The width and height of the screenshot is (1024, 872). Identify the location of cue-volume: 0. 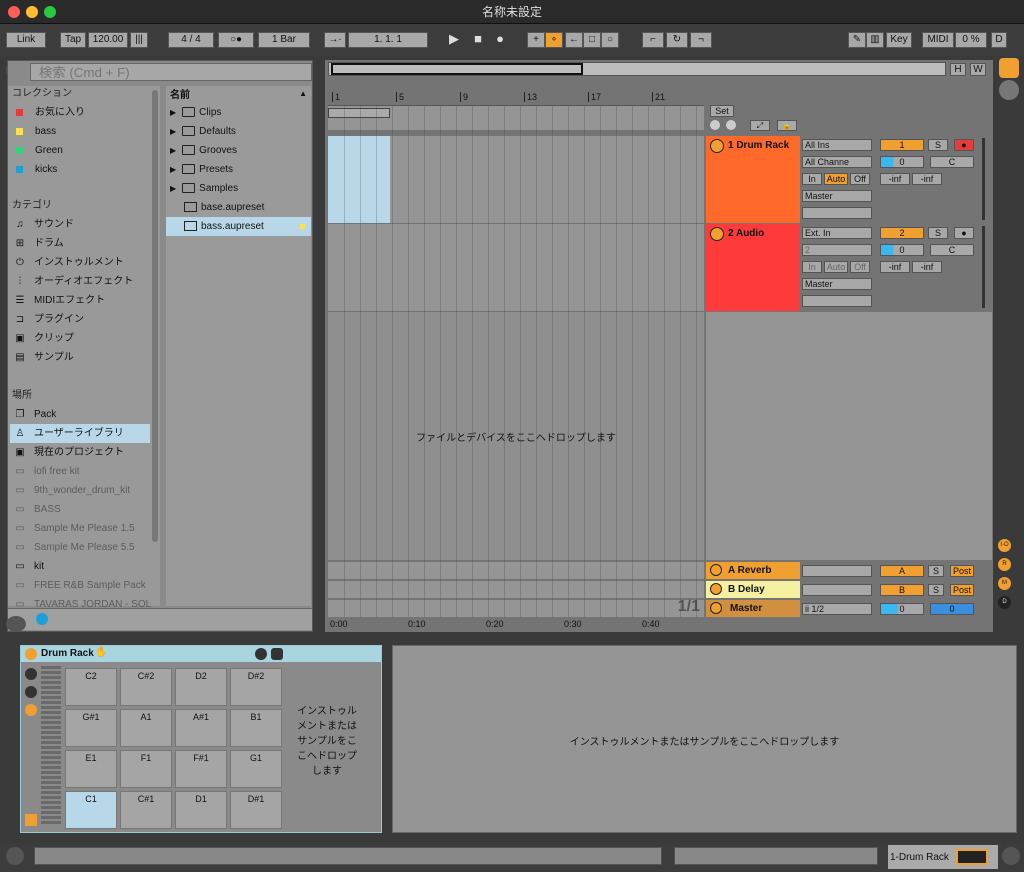
(952, 609).